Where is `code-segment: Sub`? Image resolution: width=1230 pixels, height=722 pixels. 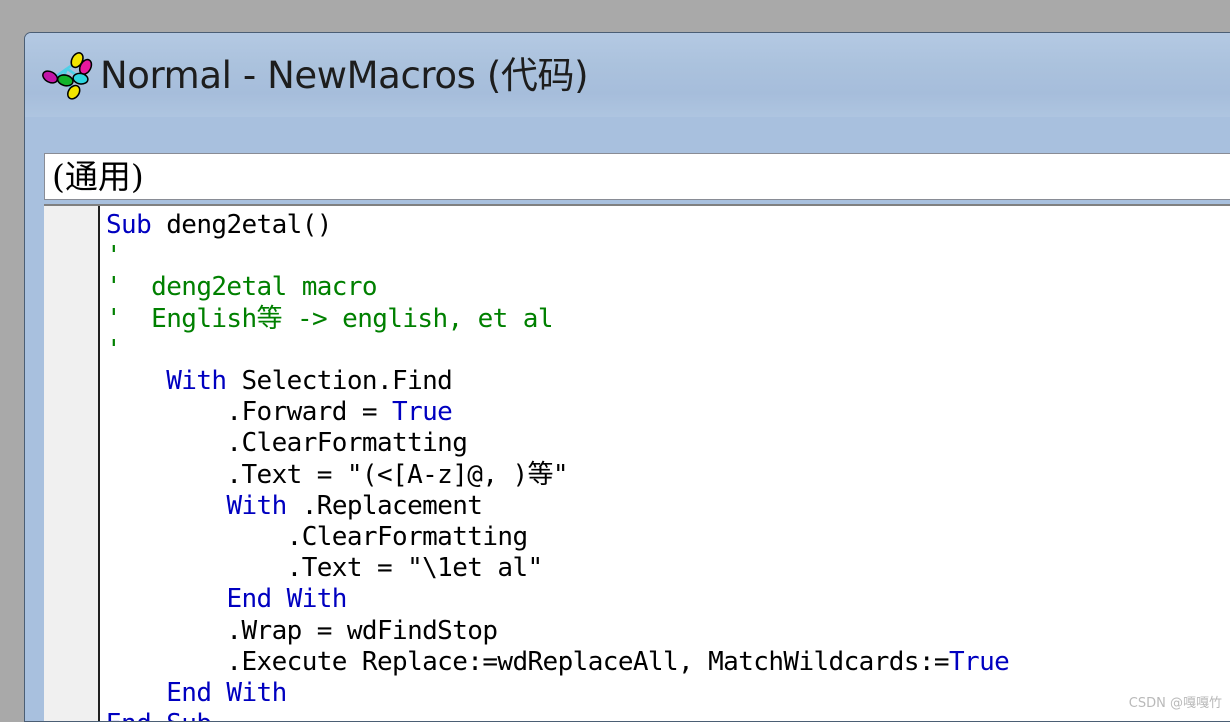
code-segment: Sub is located at coordinates (128, 225).